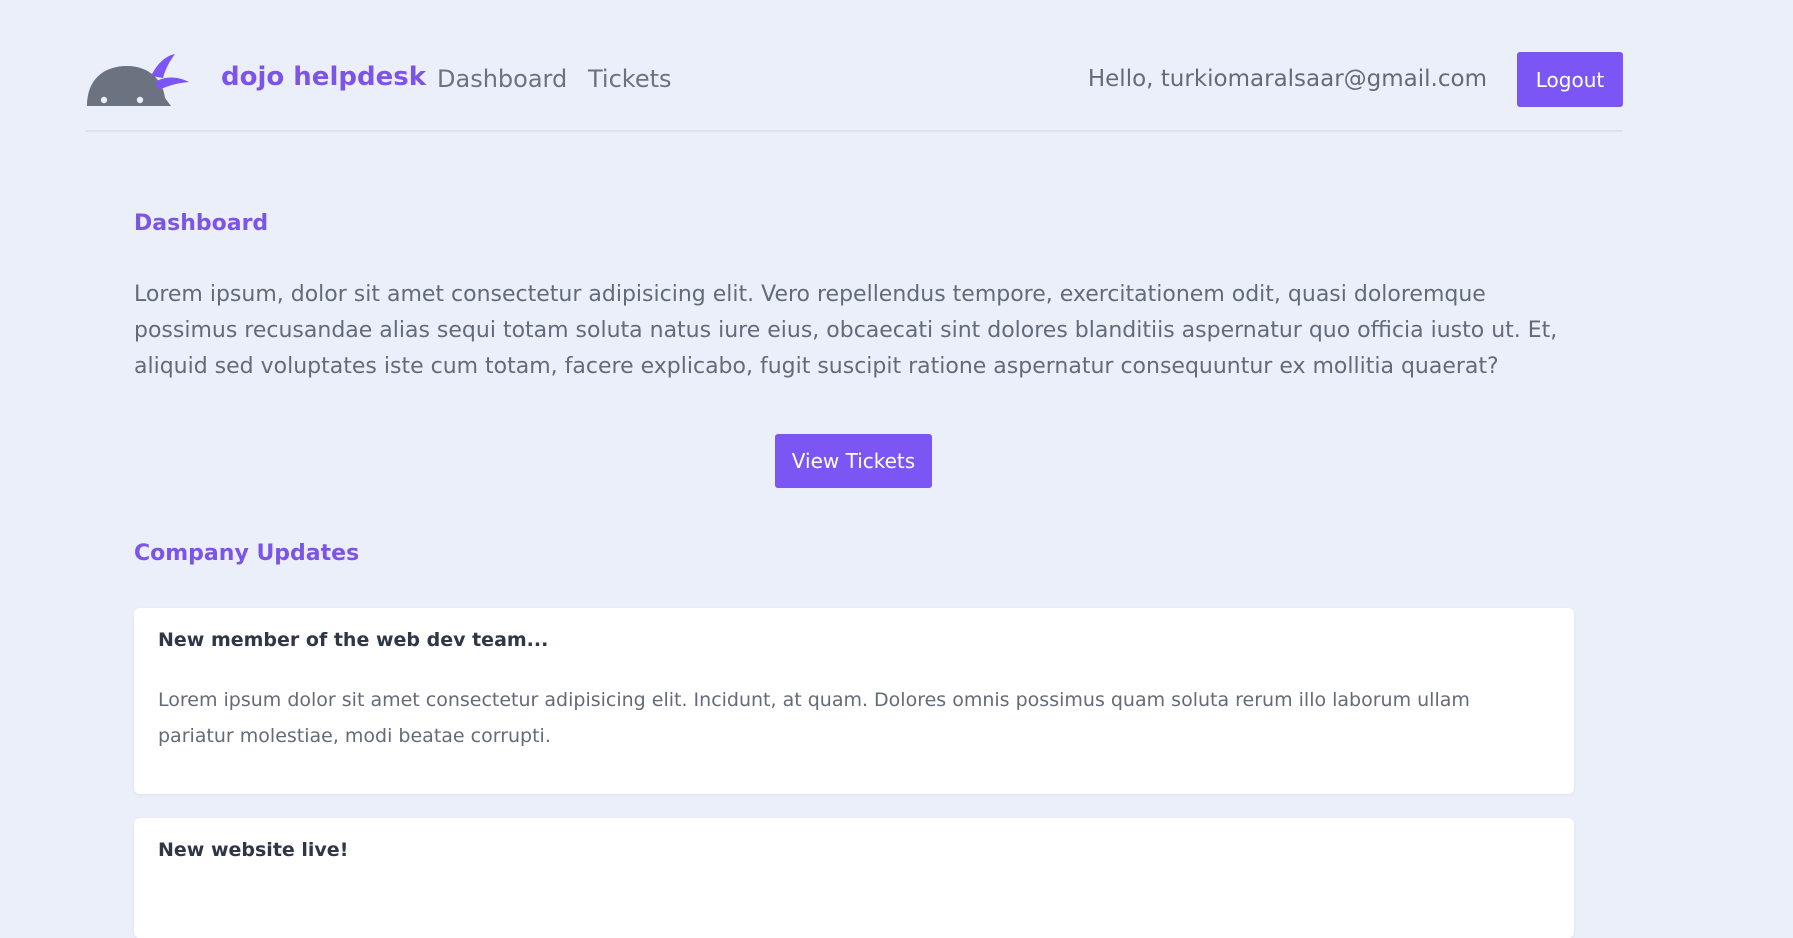  What do you see at coordinates (630, 79) in the screenshot?
I see `nav-link-tickets: Tickets` at bounding box center [630, 79].